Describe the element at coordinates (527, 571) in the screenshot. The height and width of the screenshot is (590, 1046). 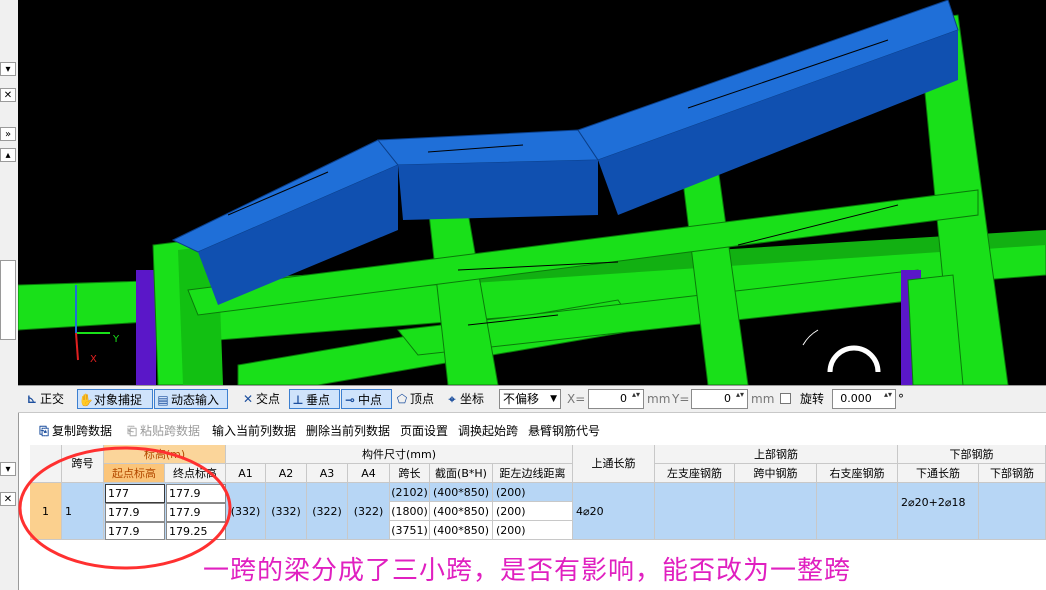
I see `annotation-text: 一跨的梁分成了三小跨，是否有影响，能否改为一整跨` at that location.